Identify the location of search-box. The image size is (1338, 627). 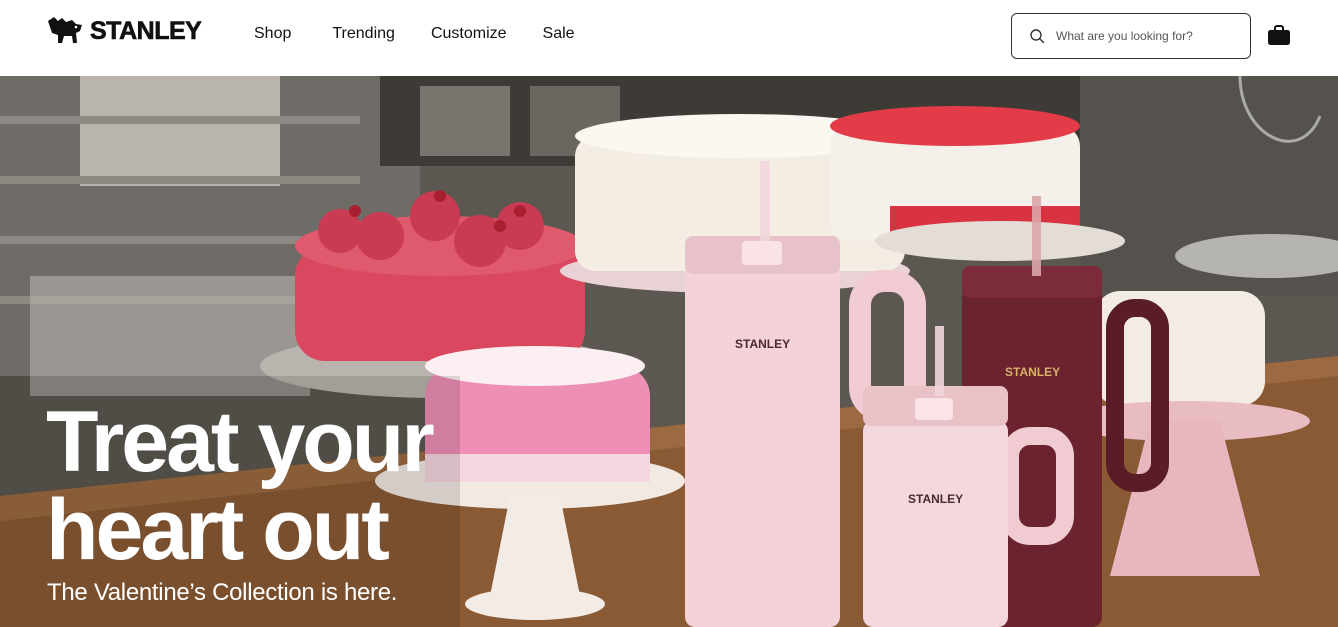
(1131, 36).